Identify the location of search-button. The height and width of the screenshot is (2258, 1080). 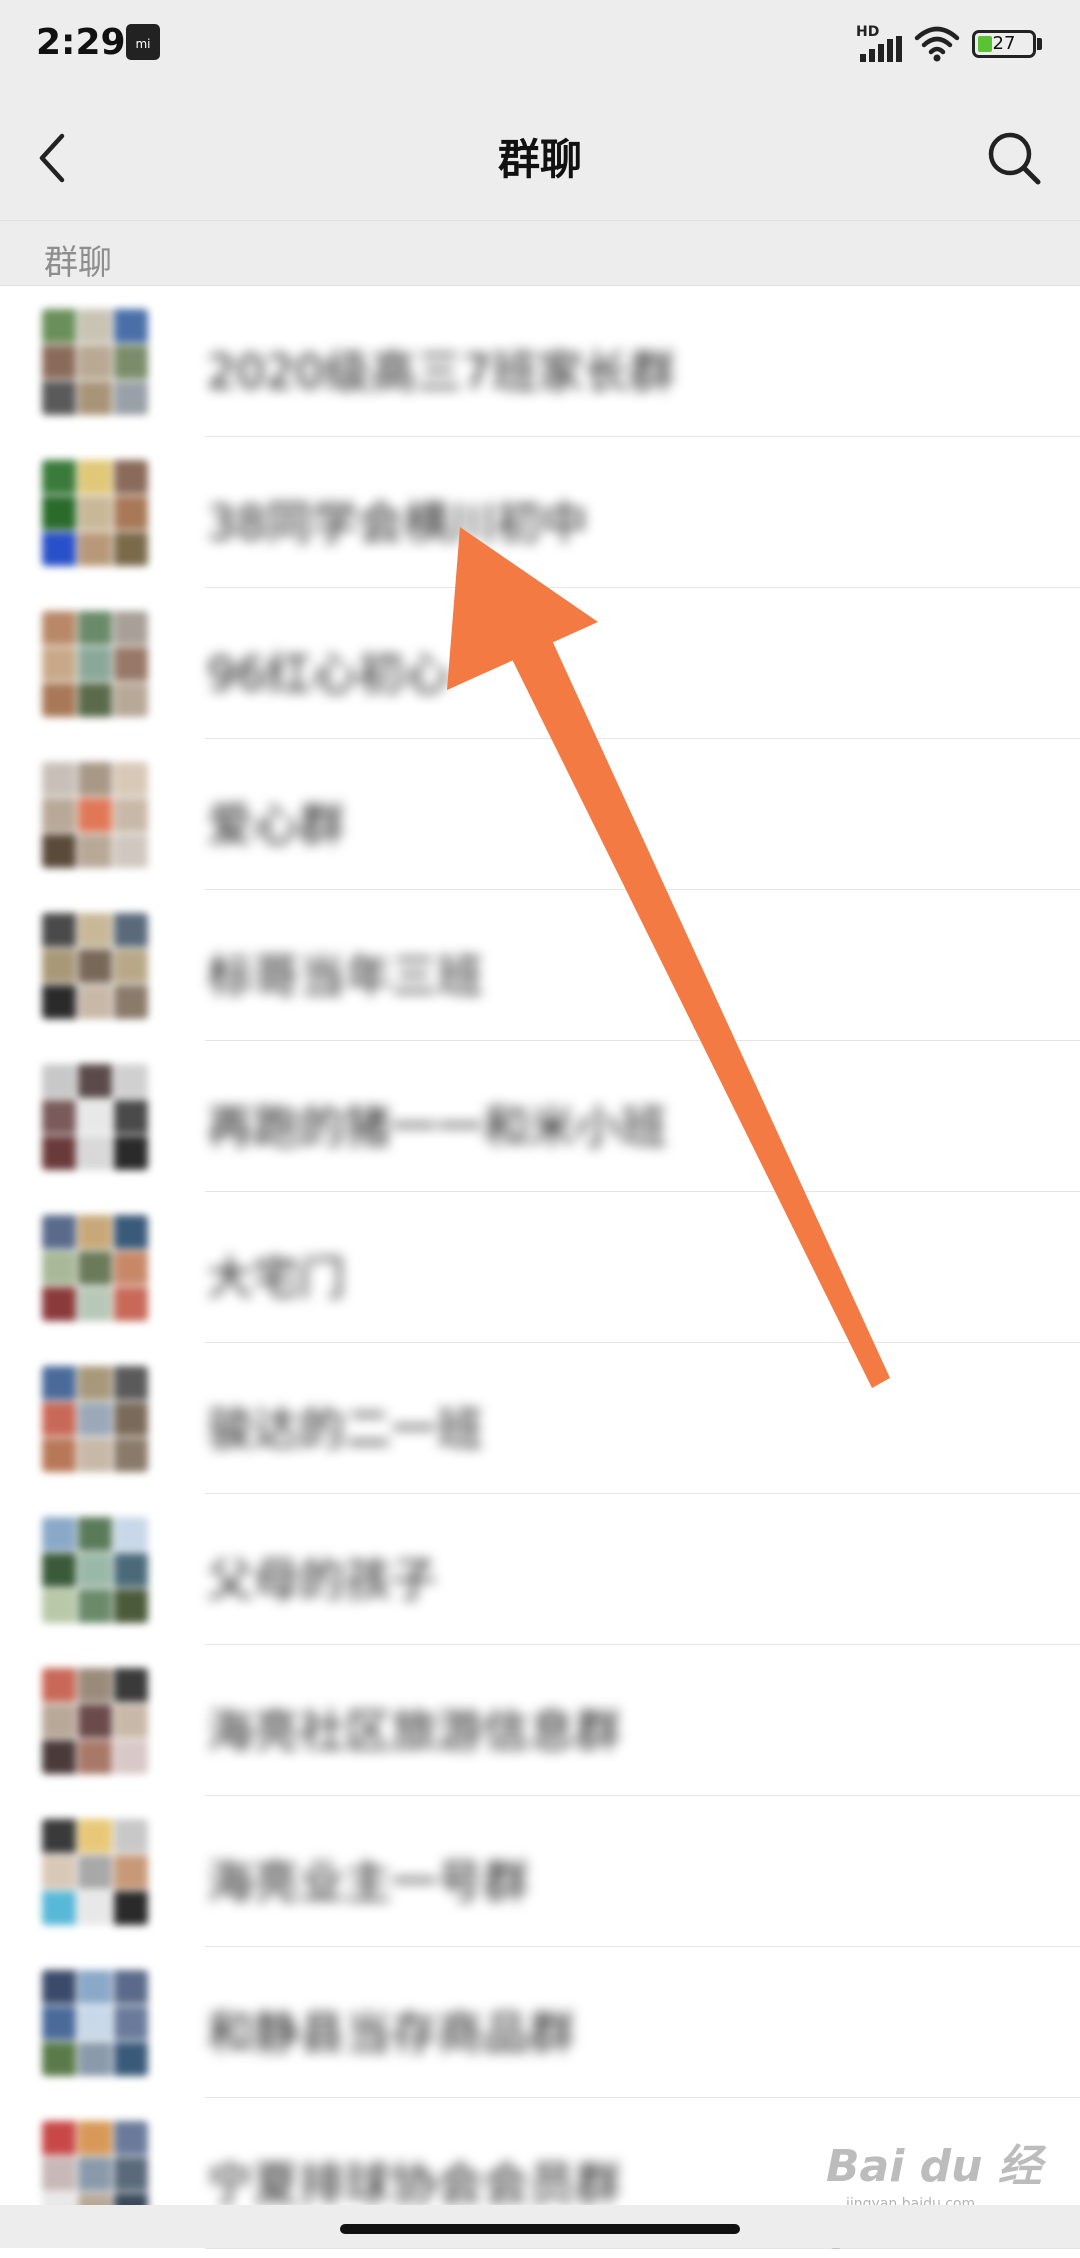
(1014, 158).